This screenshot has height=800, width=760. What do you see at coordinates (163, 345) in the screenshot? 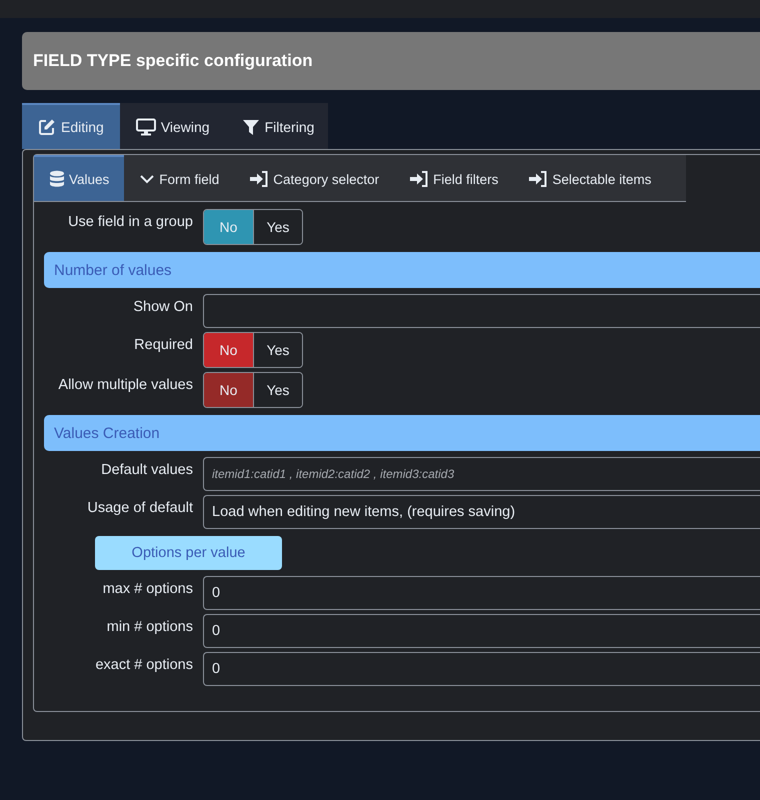
I see `field-label: Required` at bounding box center [163, 345].